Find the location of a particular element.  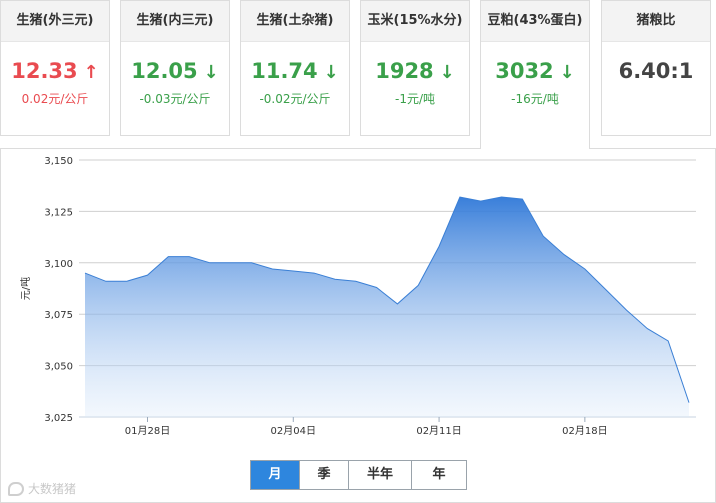

x-tick-label: 02月11日 is located at coordinates (438, 431).